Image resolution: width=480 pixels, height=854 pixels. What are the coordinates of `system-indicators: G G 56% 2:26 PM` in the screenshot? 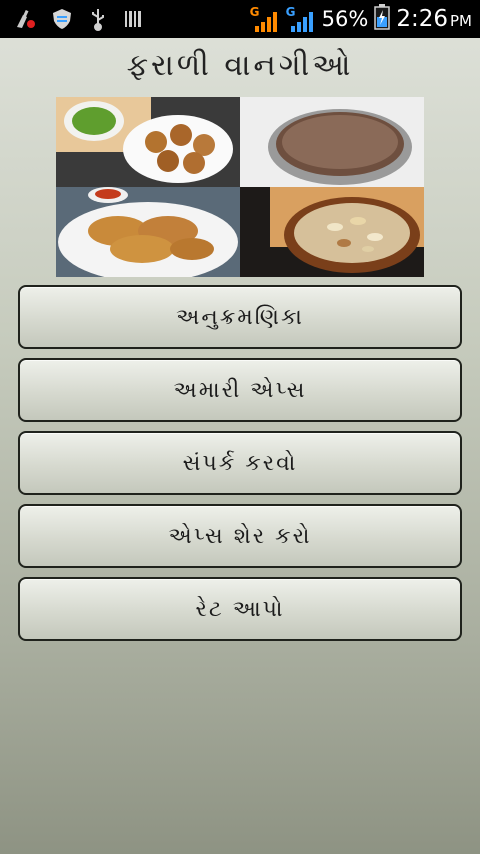 It's located at (361, 19).